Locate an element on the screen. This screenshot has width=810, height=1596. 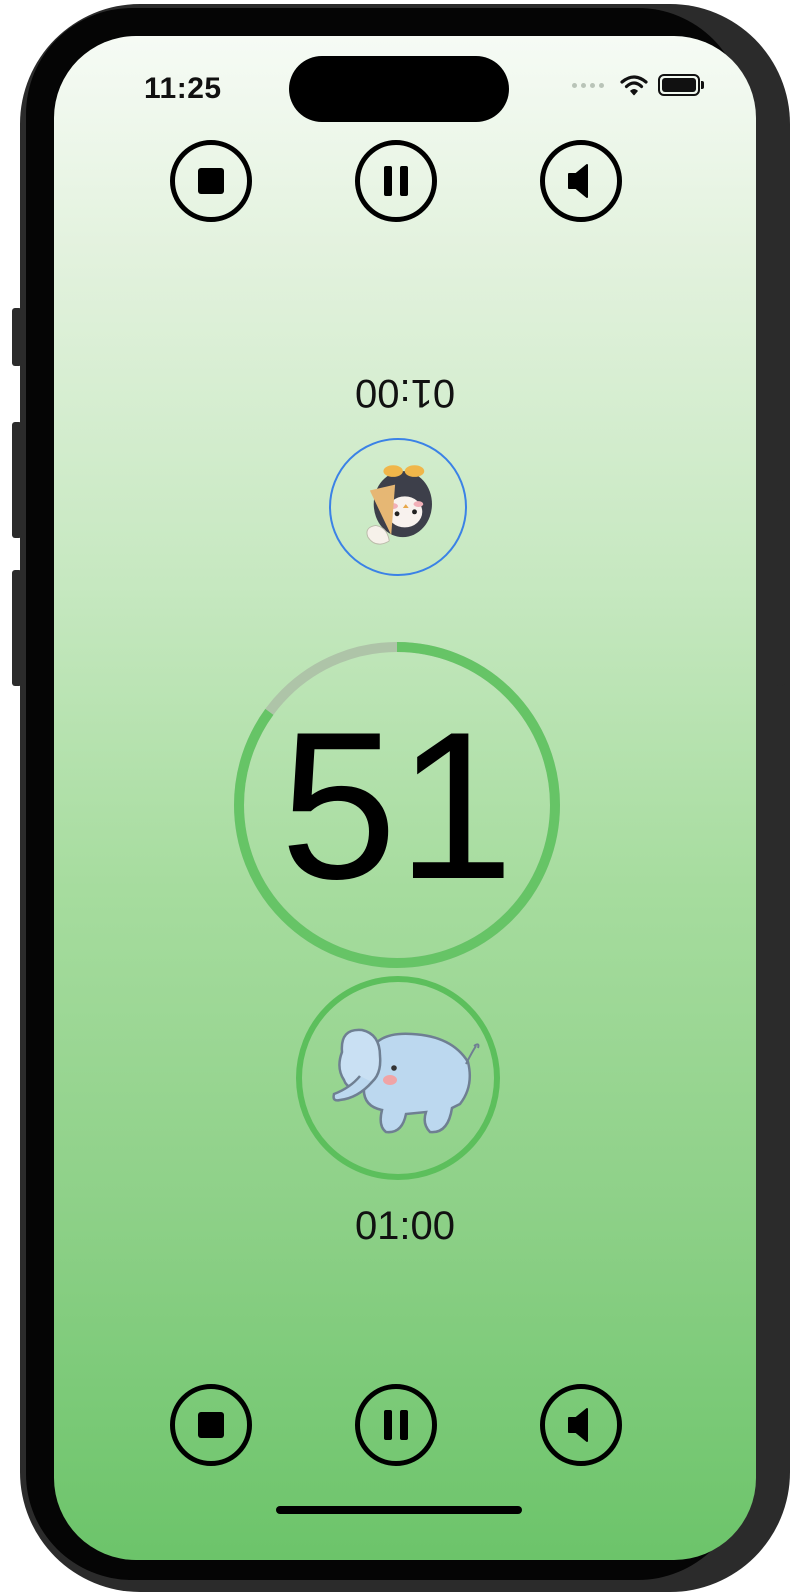
silent-switch is located at coordinates (17, 337).